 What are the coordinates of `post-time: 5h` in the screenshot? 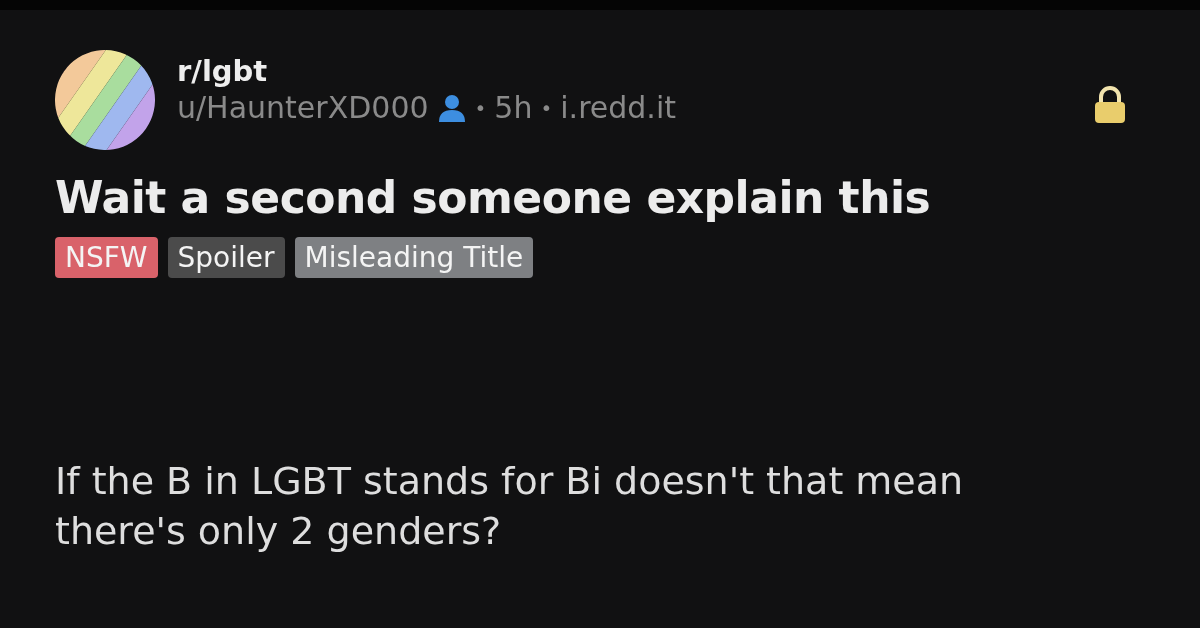 It's located at (513, 107).